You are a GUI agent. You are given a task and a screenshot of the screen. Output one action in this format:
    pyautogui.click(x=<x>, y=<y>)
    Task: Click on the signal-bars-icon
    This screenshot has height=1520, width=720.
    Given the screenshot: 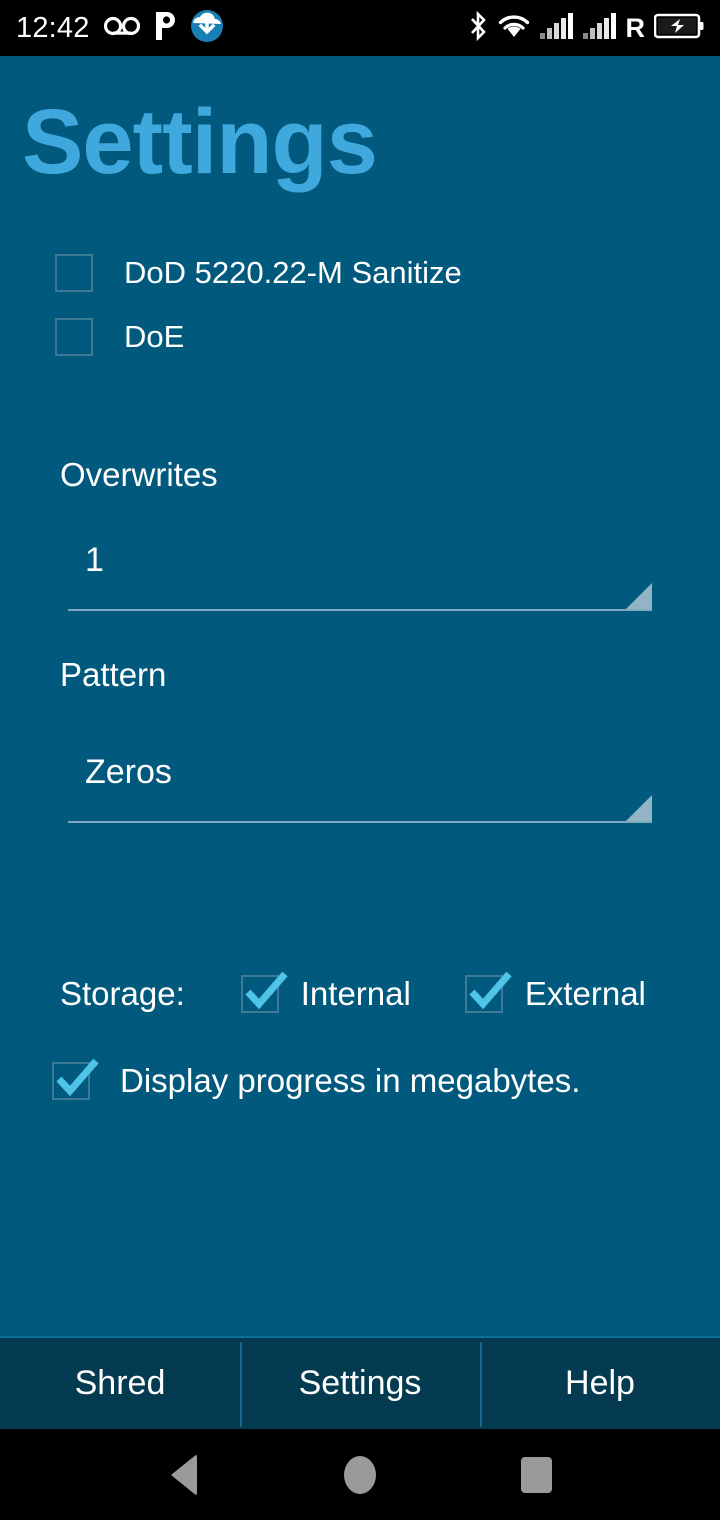 What is the action you would take?
    pyautogui.click(x=556, y=28)
    